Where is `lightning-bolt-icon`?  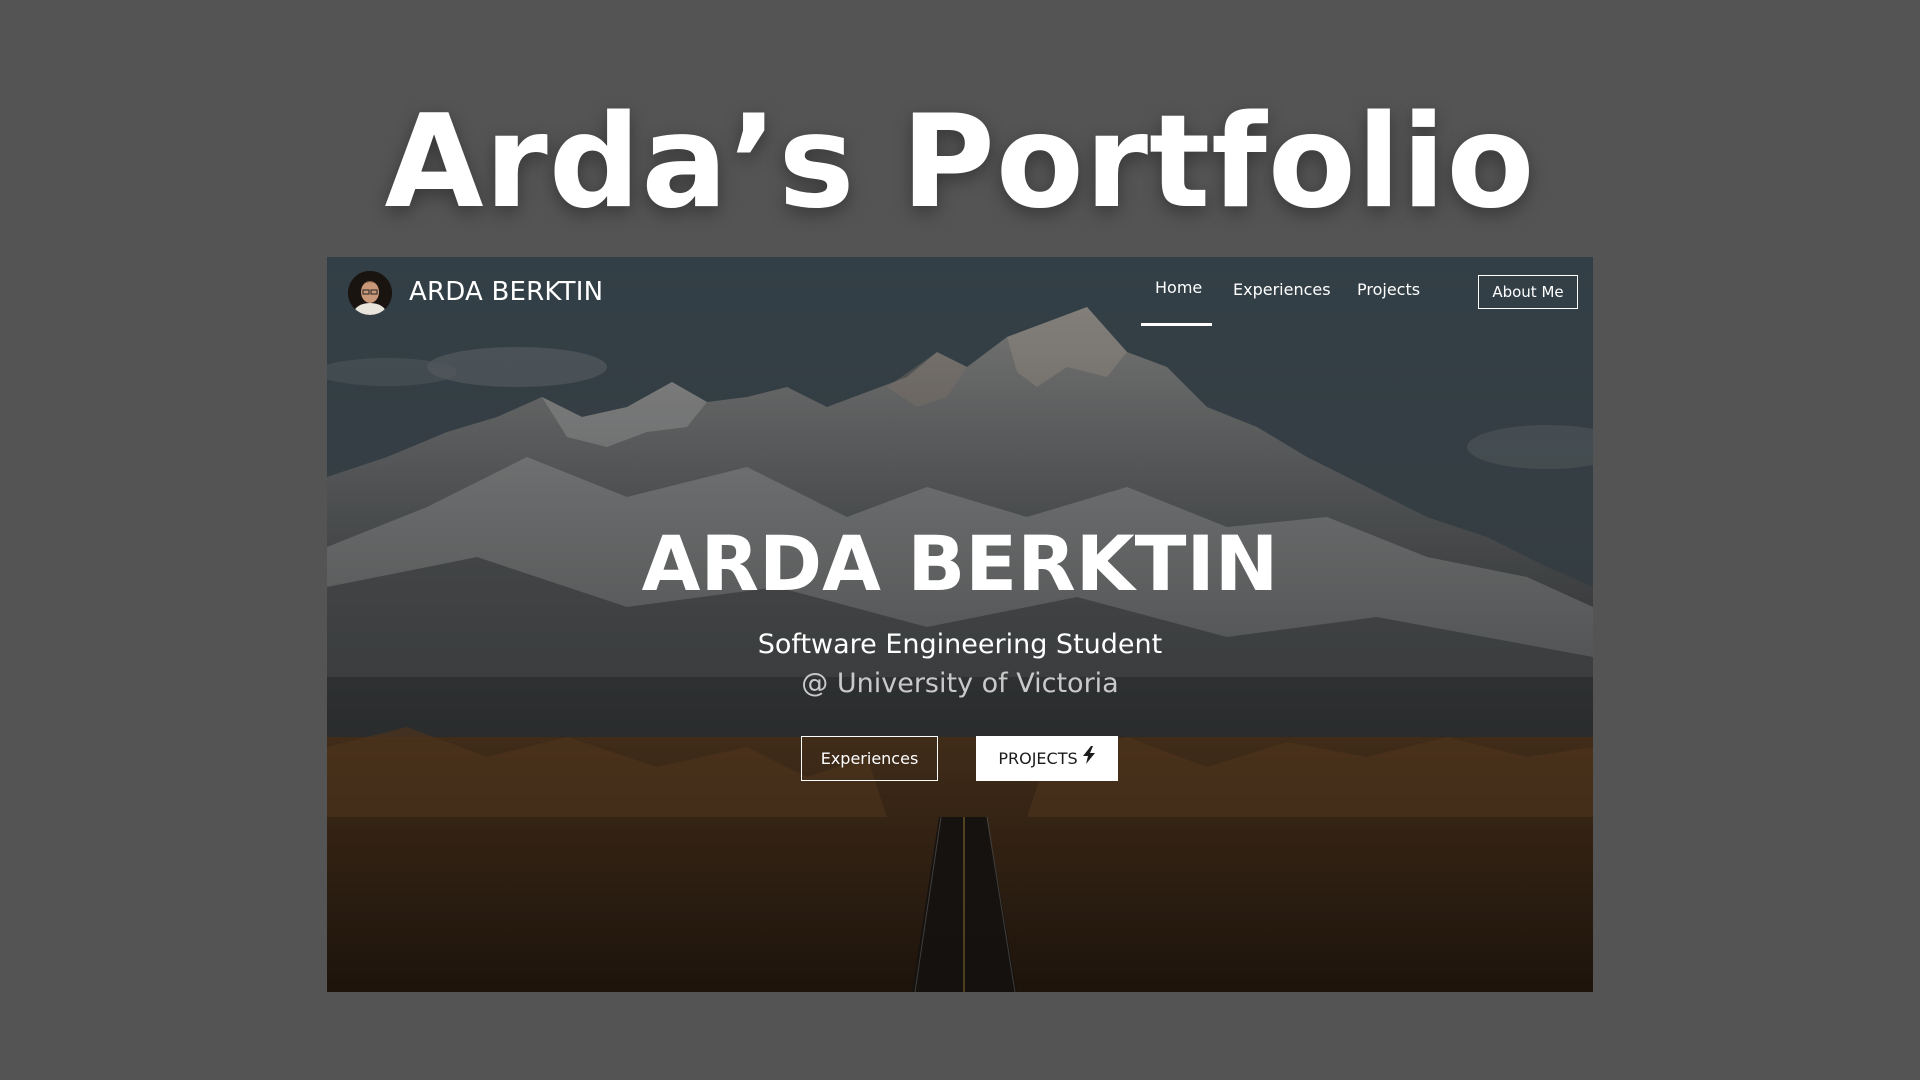 lightning-bolt-icon is located at coordinates (1089, 758).